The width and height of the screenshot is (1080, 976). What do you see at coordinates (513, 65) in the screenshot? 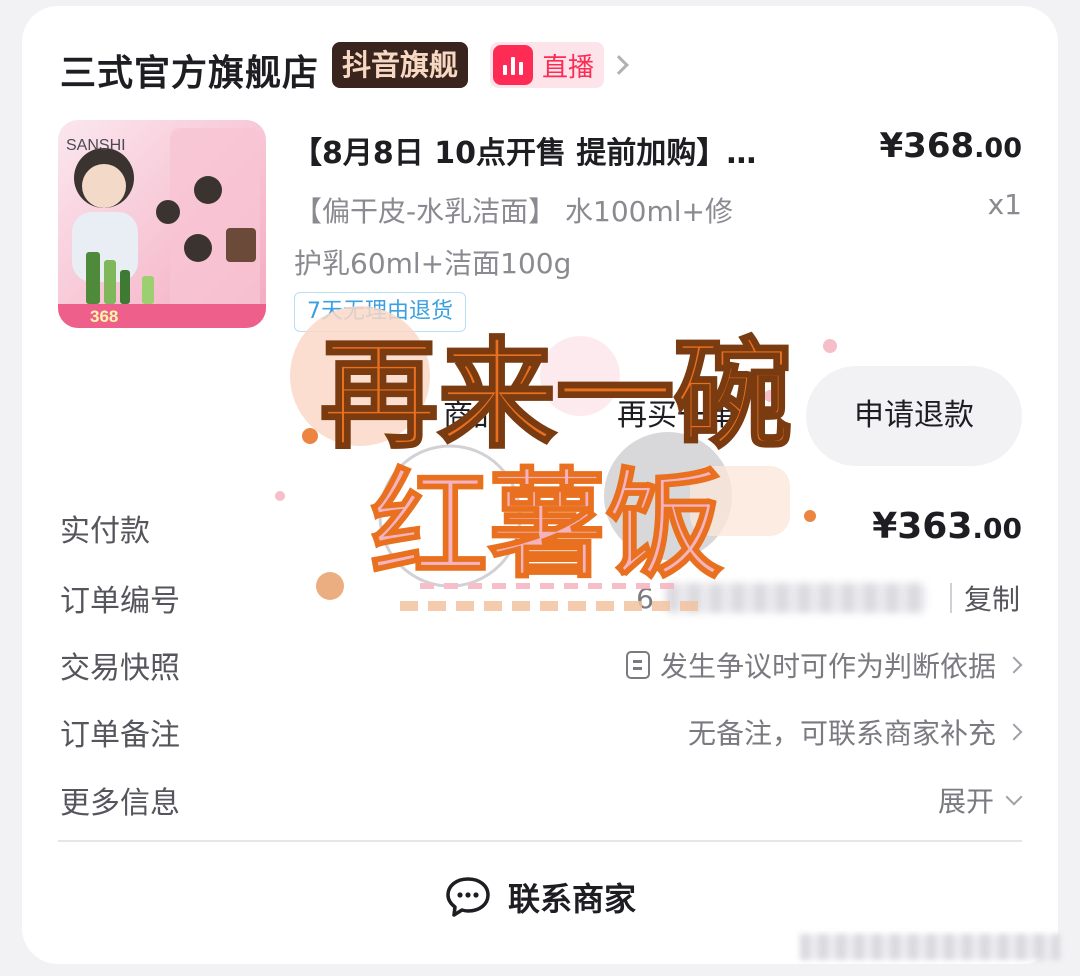
I see `live-bars-icon` at bounding box center [513, 65].